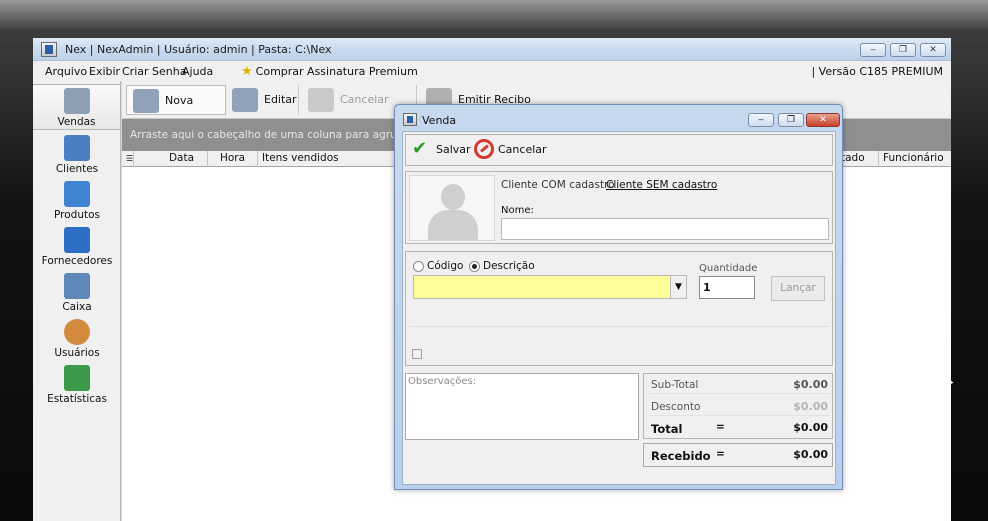 Image resolution: width=988 pixels, height=521 pixels. I want to click on star-icon: ★, so click(247, 71).